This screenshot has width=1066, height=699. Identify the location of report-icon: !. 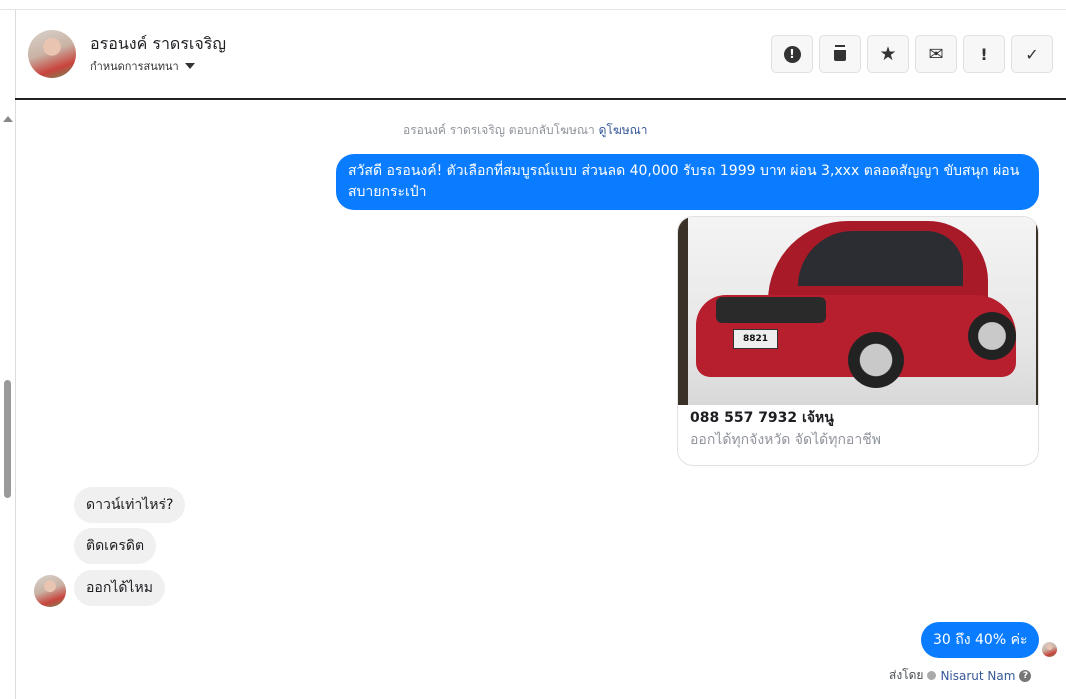
(792, 54).